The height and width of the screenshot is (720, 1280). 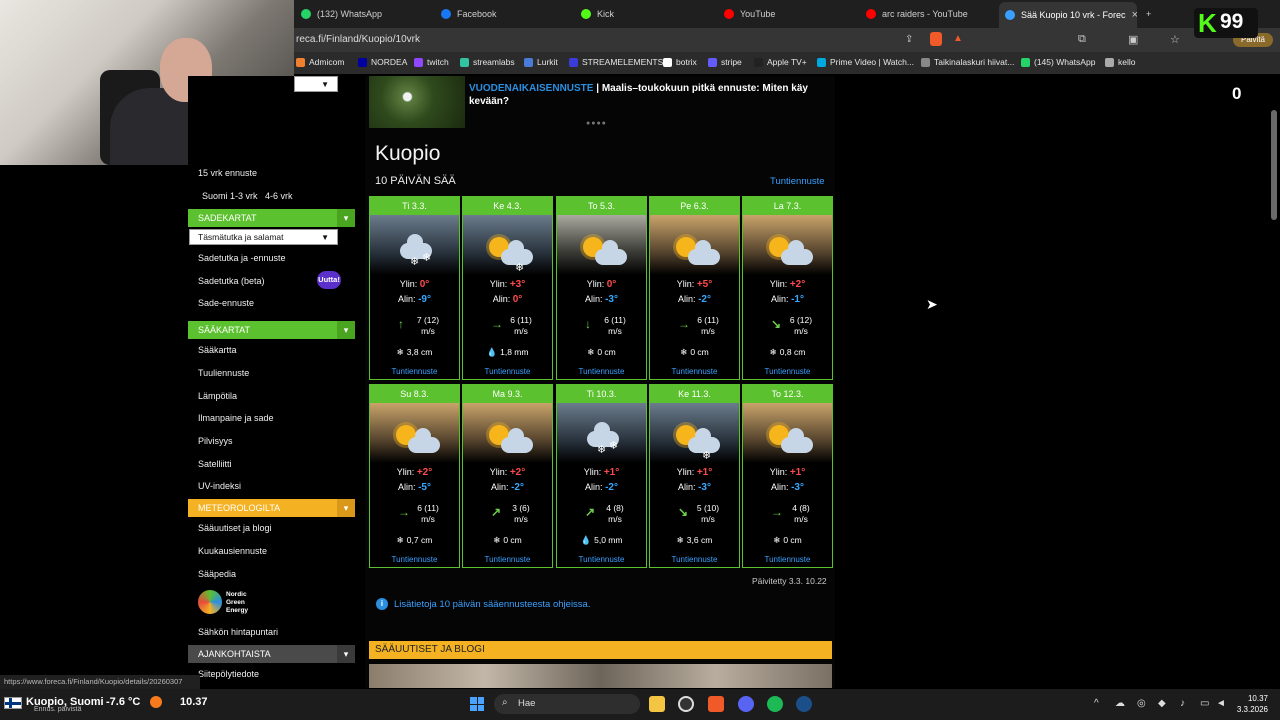 I want to click on sidebar-item-weather-map: Lämpötila, so click(x=217, y=396).